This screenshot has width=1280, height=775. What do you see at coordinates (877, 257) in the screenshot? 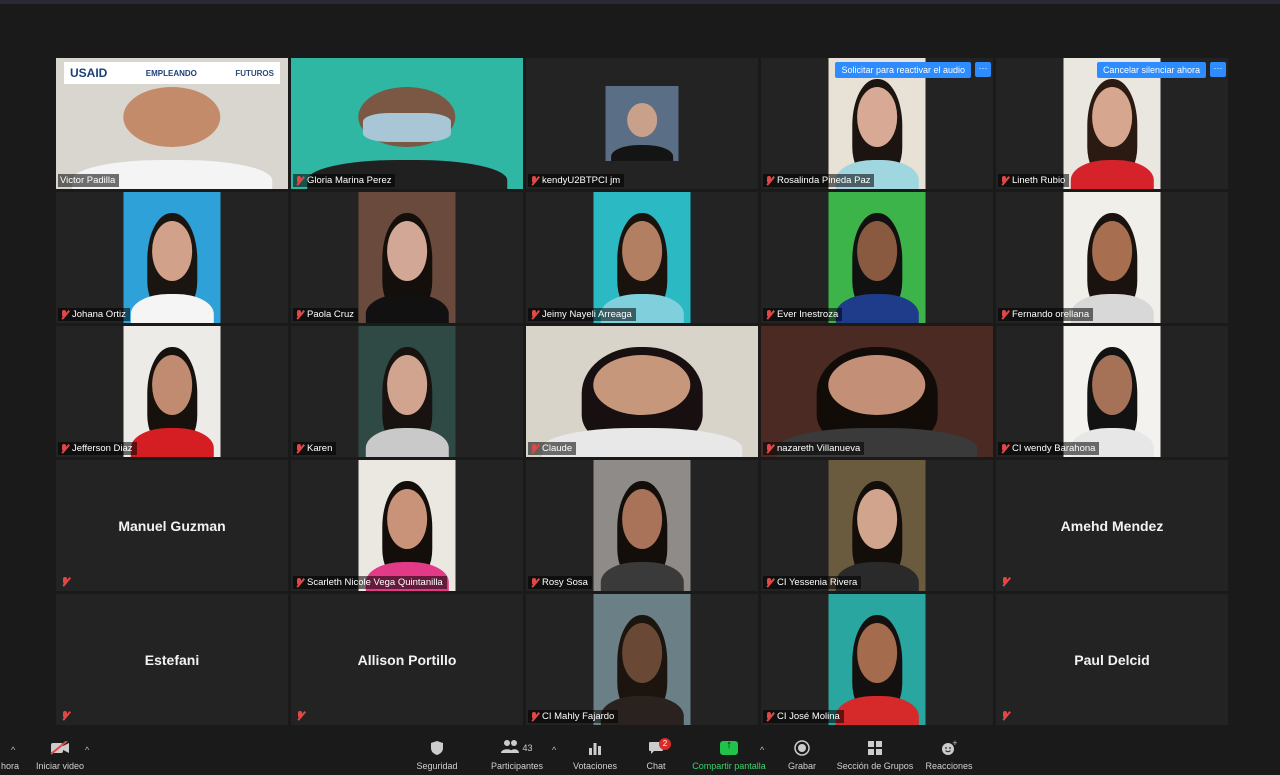
I see `participant-tile: Ever Inestroza` at bounding box center [877, 257].